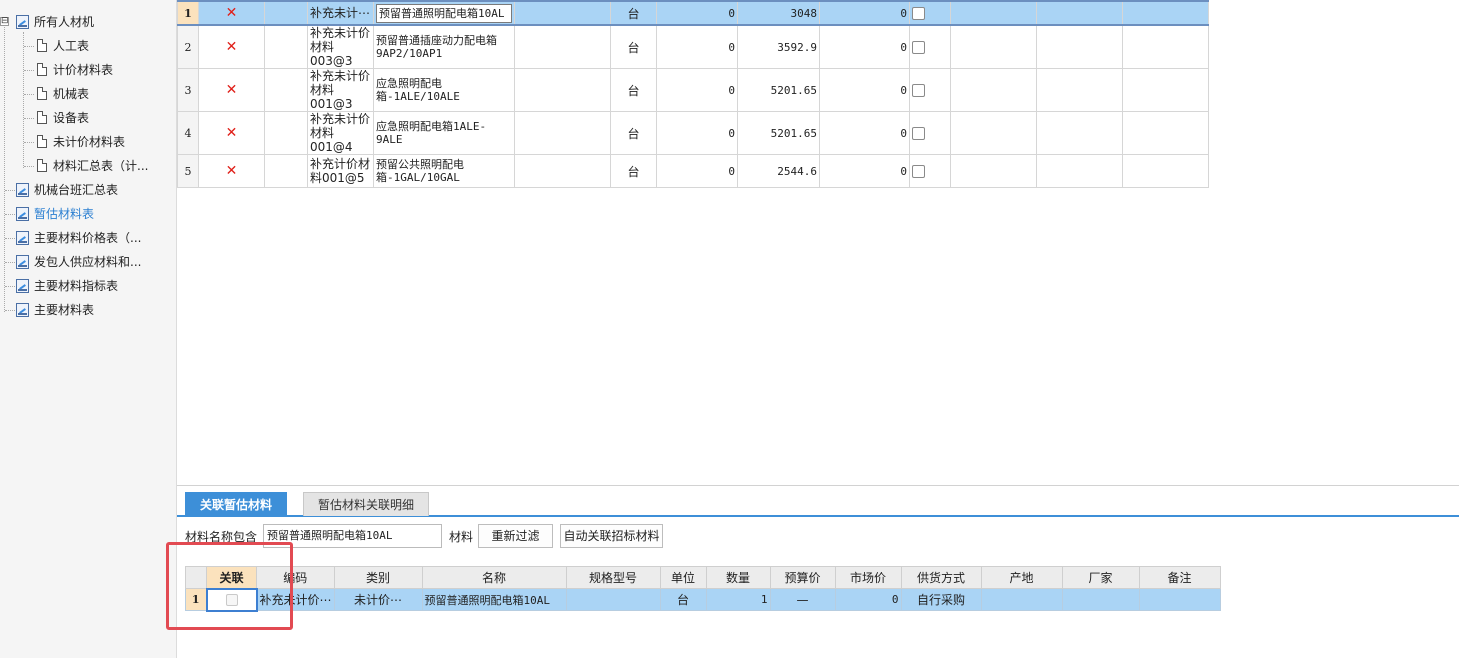 This screenshot has width=1459, height=658. I want to click on spec-cell, so click(613, 599).